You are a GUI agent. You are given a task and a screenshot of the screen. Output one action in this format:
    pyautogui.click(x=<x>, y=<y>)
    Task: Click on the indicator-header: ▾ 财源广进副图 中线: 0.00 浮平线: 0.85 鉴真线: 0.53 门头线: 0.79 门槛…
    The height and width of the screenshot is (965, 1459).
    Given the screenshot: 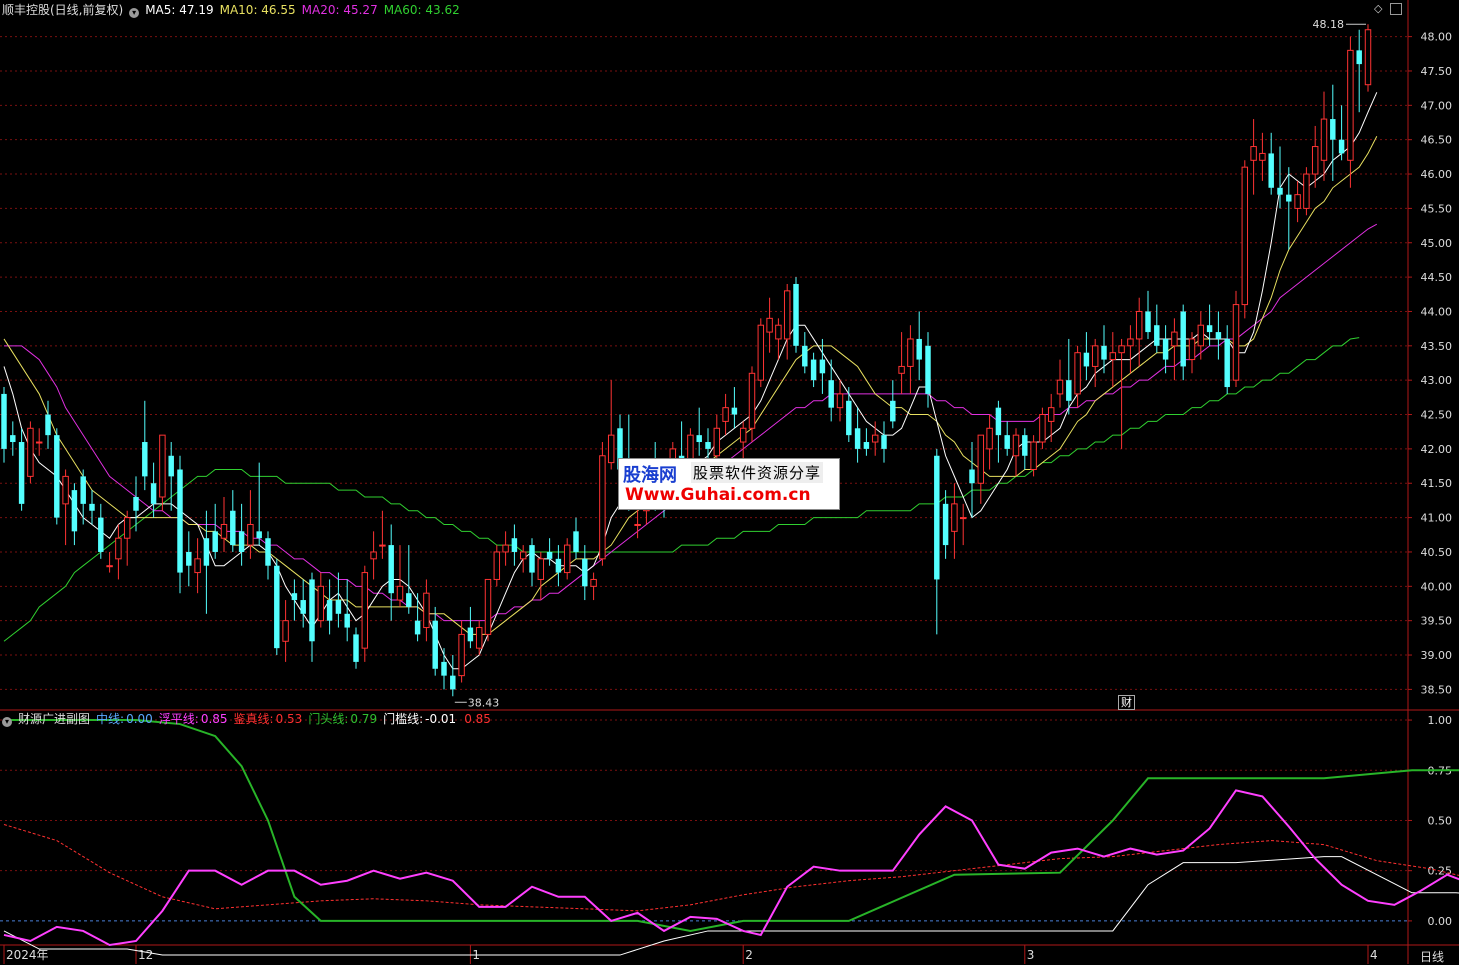 What is the action you would take?
    pyautogui.click(x=252, y=719)
    